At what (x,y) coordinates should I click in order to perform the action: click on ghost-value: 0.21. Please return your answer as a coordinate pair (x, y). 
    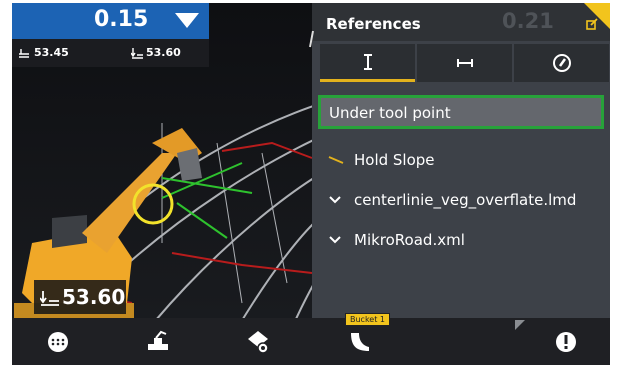
    Looking at the image, I should click on (528, 21).